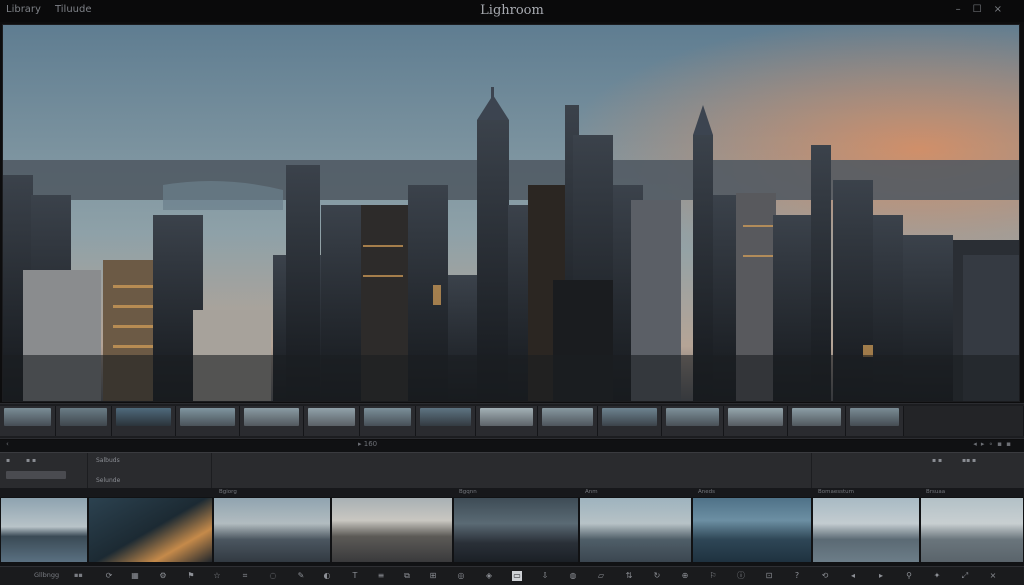 The height and width of the screenshot is (585, 1024). What do you see at coordinates (461, 576) in the screenshot?
I see `loupe-icon: ◎` at bounding box center [461, 576].